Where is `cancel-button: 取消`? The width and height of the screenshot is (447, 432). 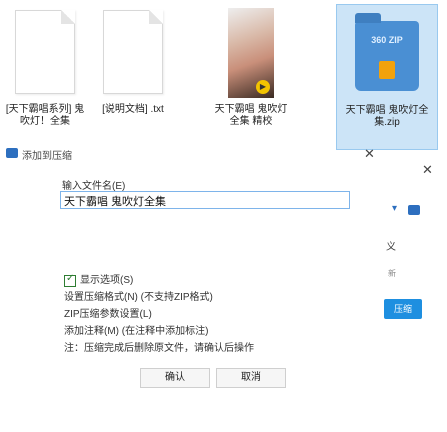
cancel-button: 取消 is located at coordinates (251, 378).